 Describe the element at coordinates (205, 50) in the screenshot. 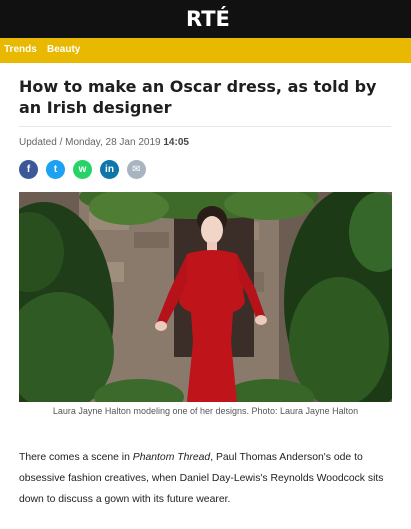

I see `section-nav: Trends Beauty` at that location.